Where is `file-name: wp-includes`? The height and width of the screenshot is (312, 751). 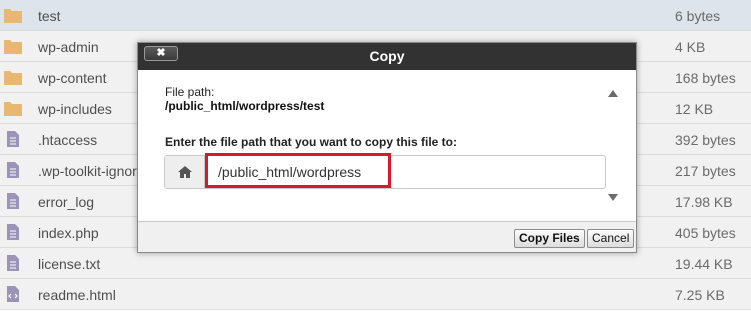 file-name: wp-includes is located at coordinates (75, 109).